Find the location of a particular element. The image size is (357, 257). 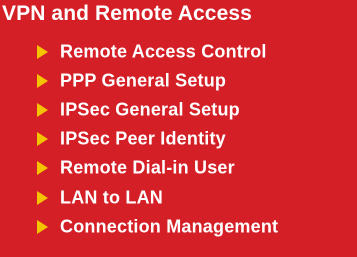

menu-title: VPN and Remote Access is located at coordinates (127, 13).